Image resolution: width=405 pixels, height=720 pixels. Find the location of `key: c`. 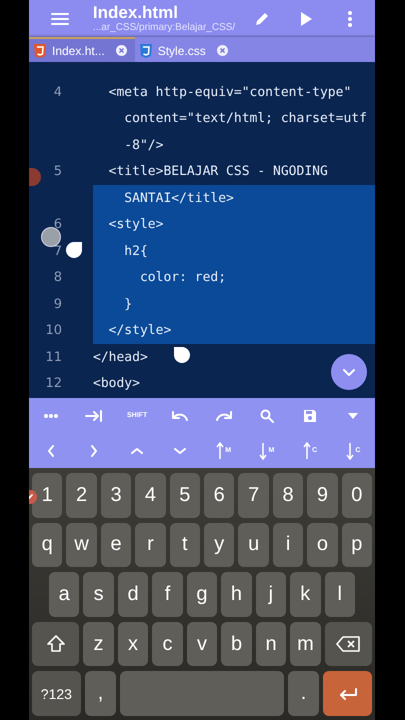

key: c is located at coordinates (167, 644).